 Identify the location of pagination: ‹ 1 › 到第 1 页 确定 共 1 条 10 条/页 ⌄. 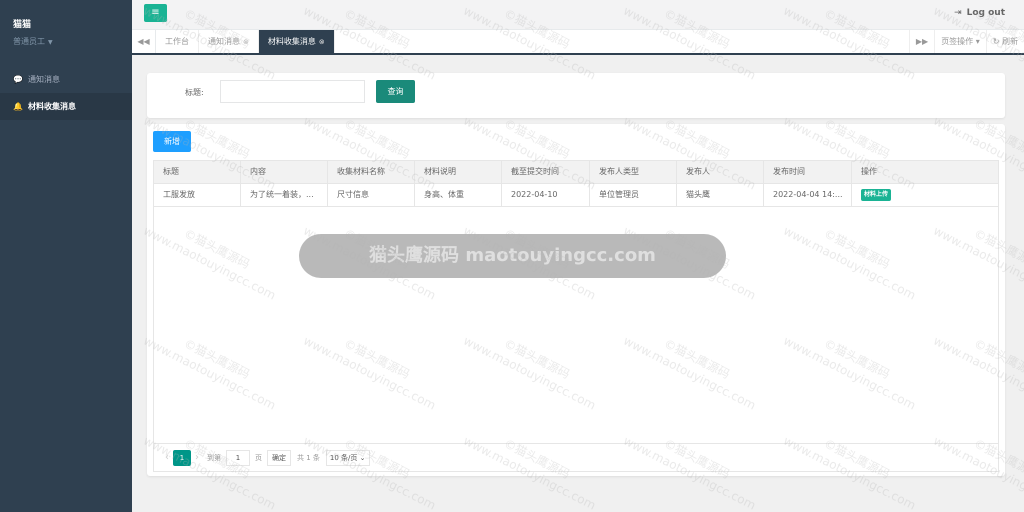
(576, 457).